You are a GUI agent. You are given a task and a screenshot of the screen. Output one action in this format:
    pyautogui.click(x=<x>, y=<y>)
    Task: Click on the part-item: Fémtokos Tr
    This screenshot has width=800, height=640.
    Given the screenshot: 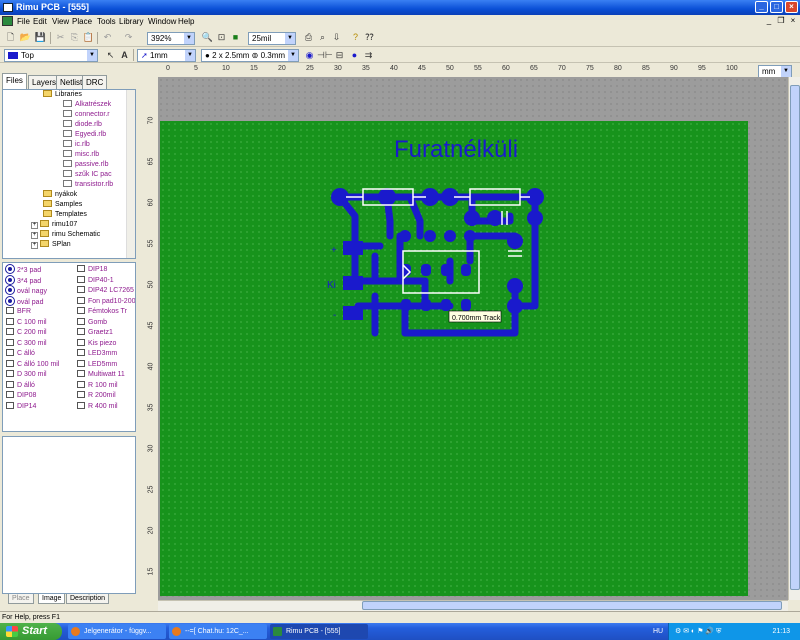 What is the action you would take?
    pyautogui.click(x=102, y=312)
    